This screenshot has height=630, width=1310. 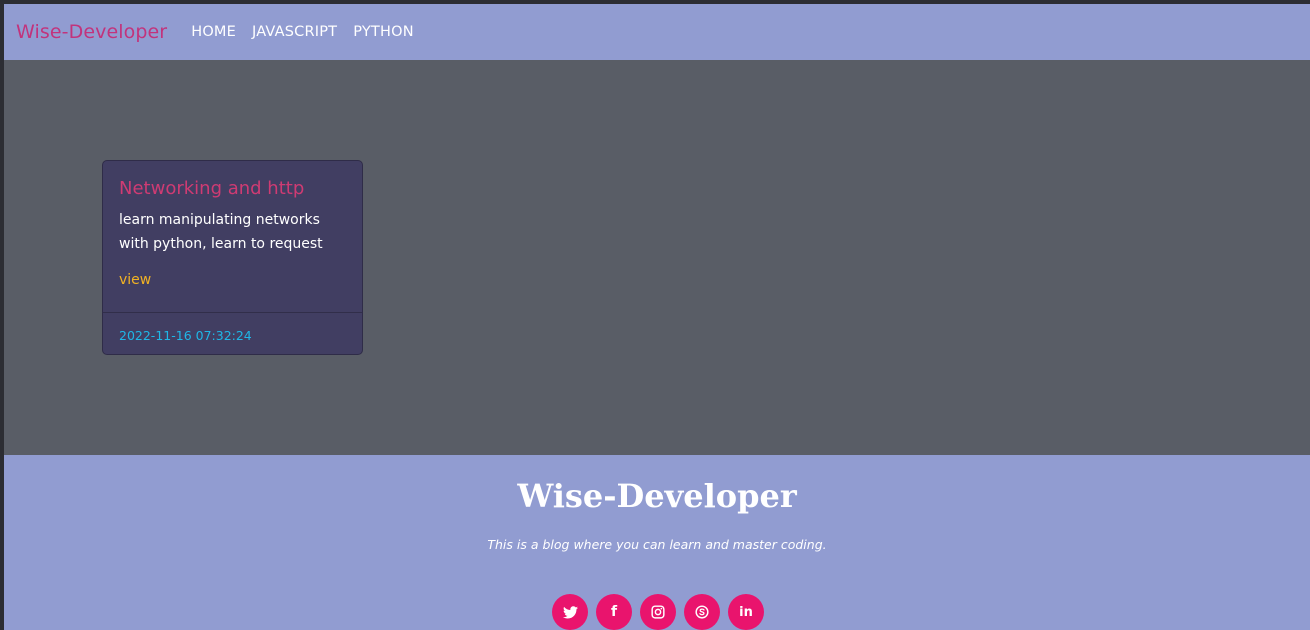 I want to click on linkedin-icon: in, so click(x=746, y=612).